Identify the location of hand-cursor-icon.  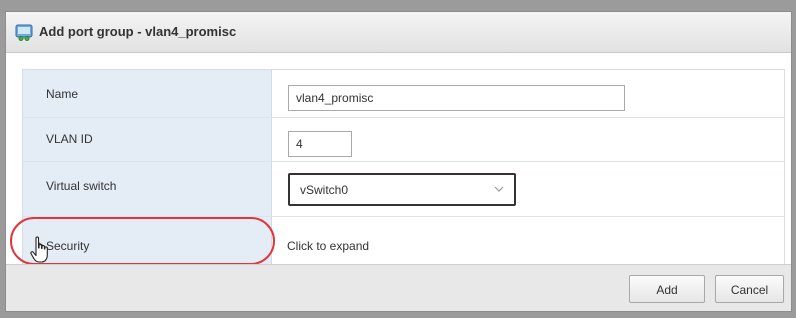
(39, 249).